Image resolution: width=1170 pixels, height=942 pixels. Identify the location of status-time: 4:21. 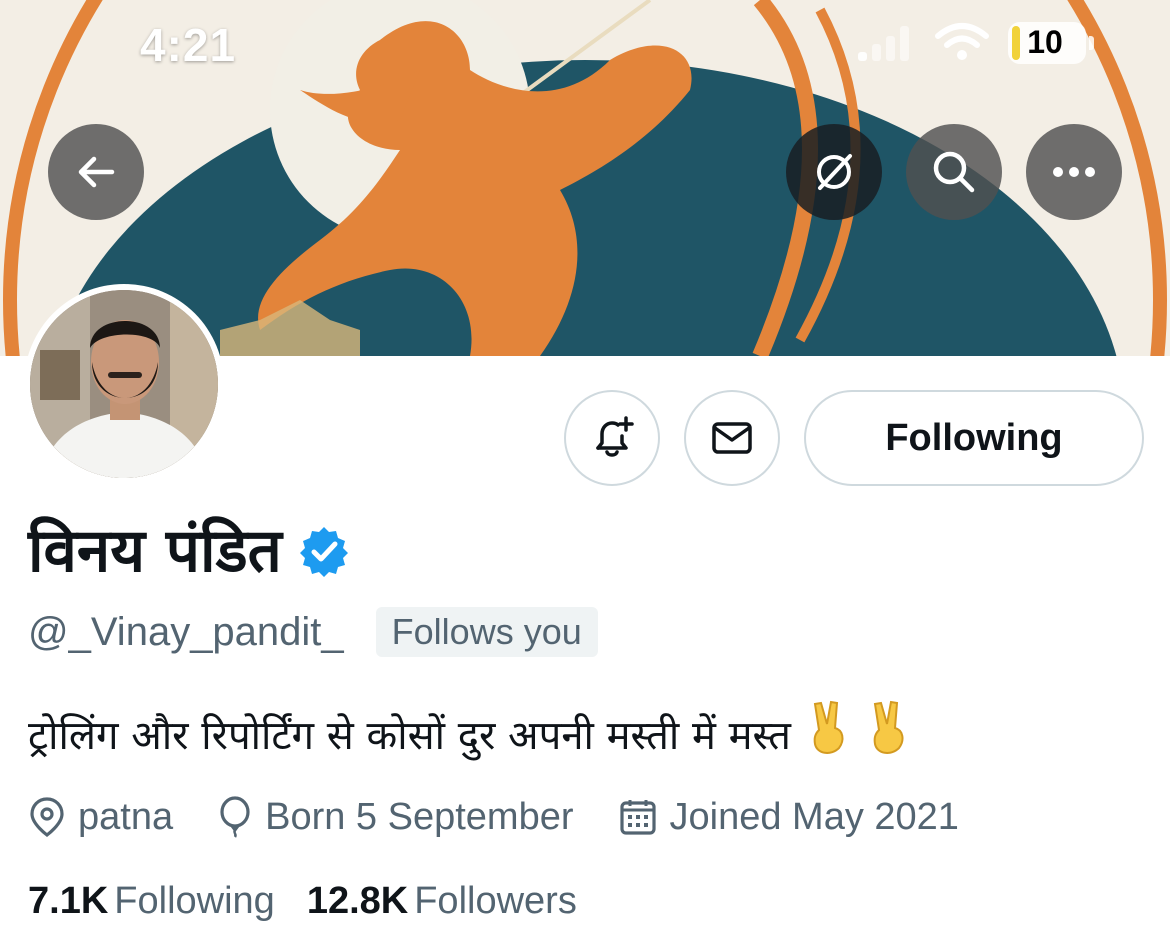
(188, 45).